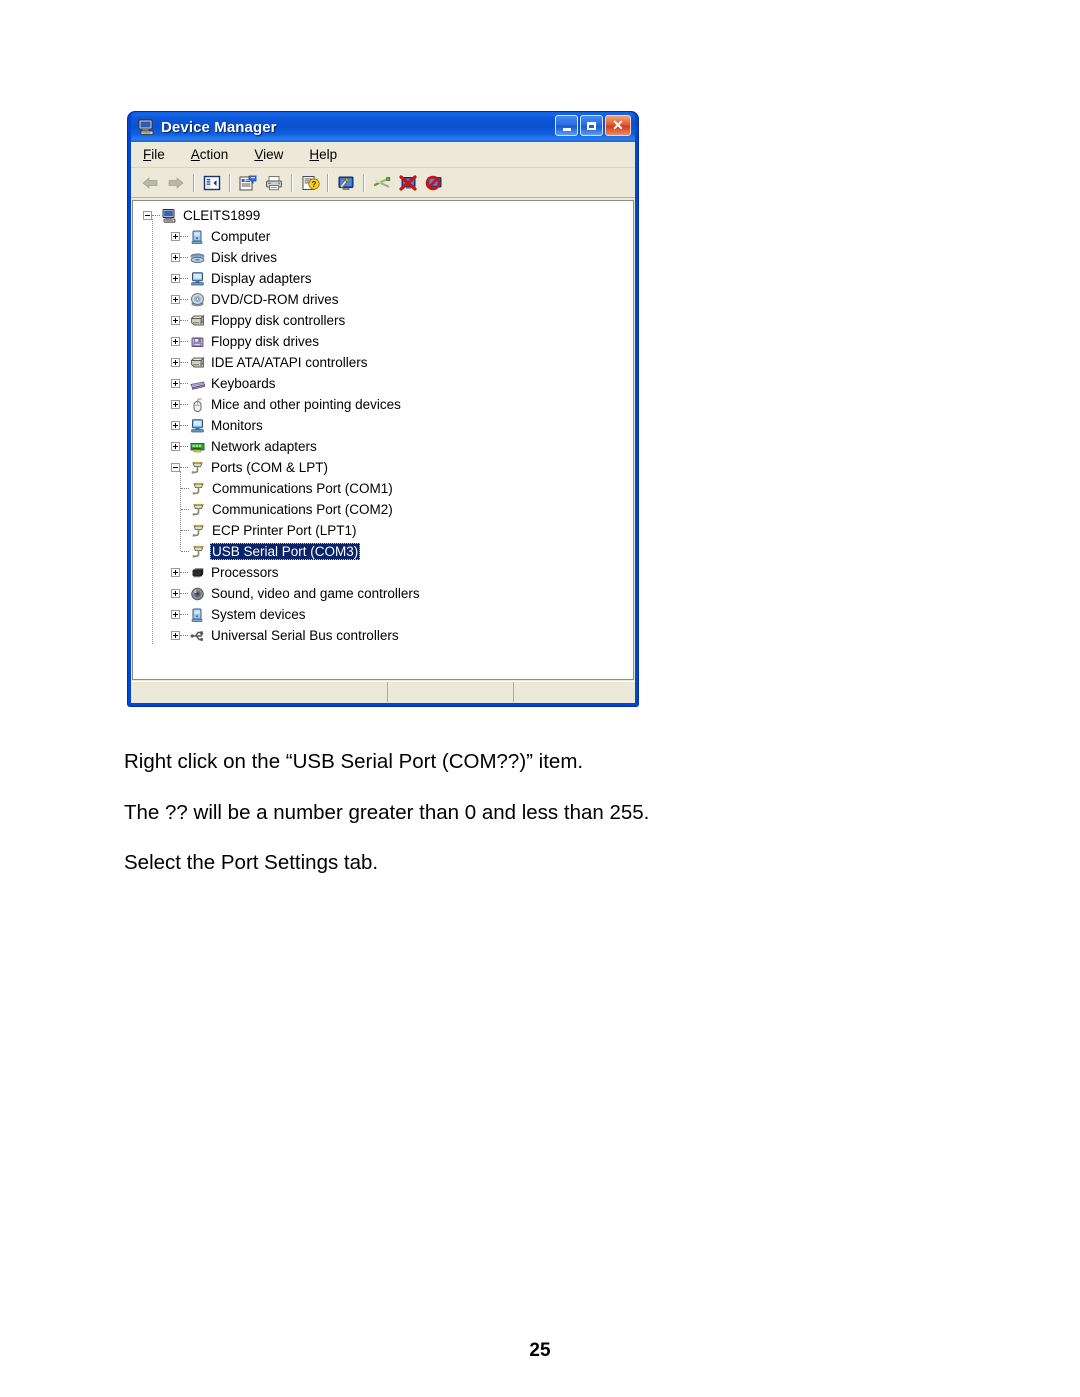  I want to click on tree-row-usb-serial-port: USB Serial Port (COM3), so click(383, 551).